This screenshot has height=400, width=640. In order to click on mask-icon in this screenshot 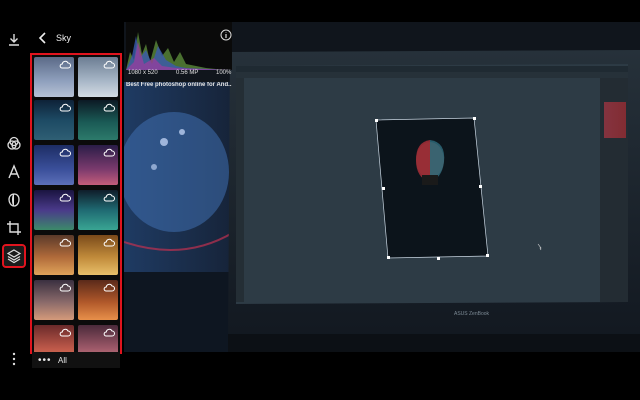, I will do `click(14, 200)`.